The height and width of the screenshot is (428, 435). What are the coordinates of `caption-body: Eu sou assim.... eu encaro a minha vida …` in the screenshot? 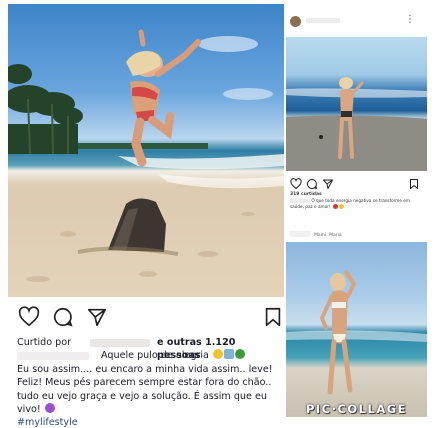 It's located at (149, 389).